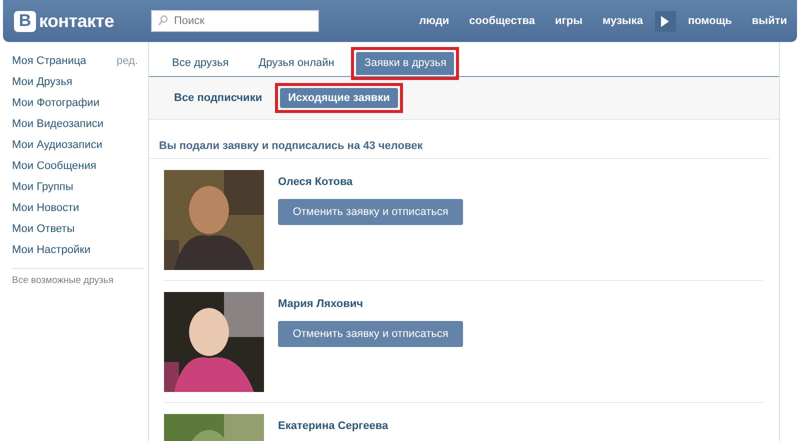 This screenshot has height=441, width=800. I want to click on logo-text: контакте, so click(76, 21).